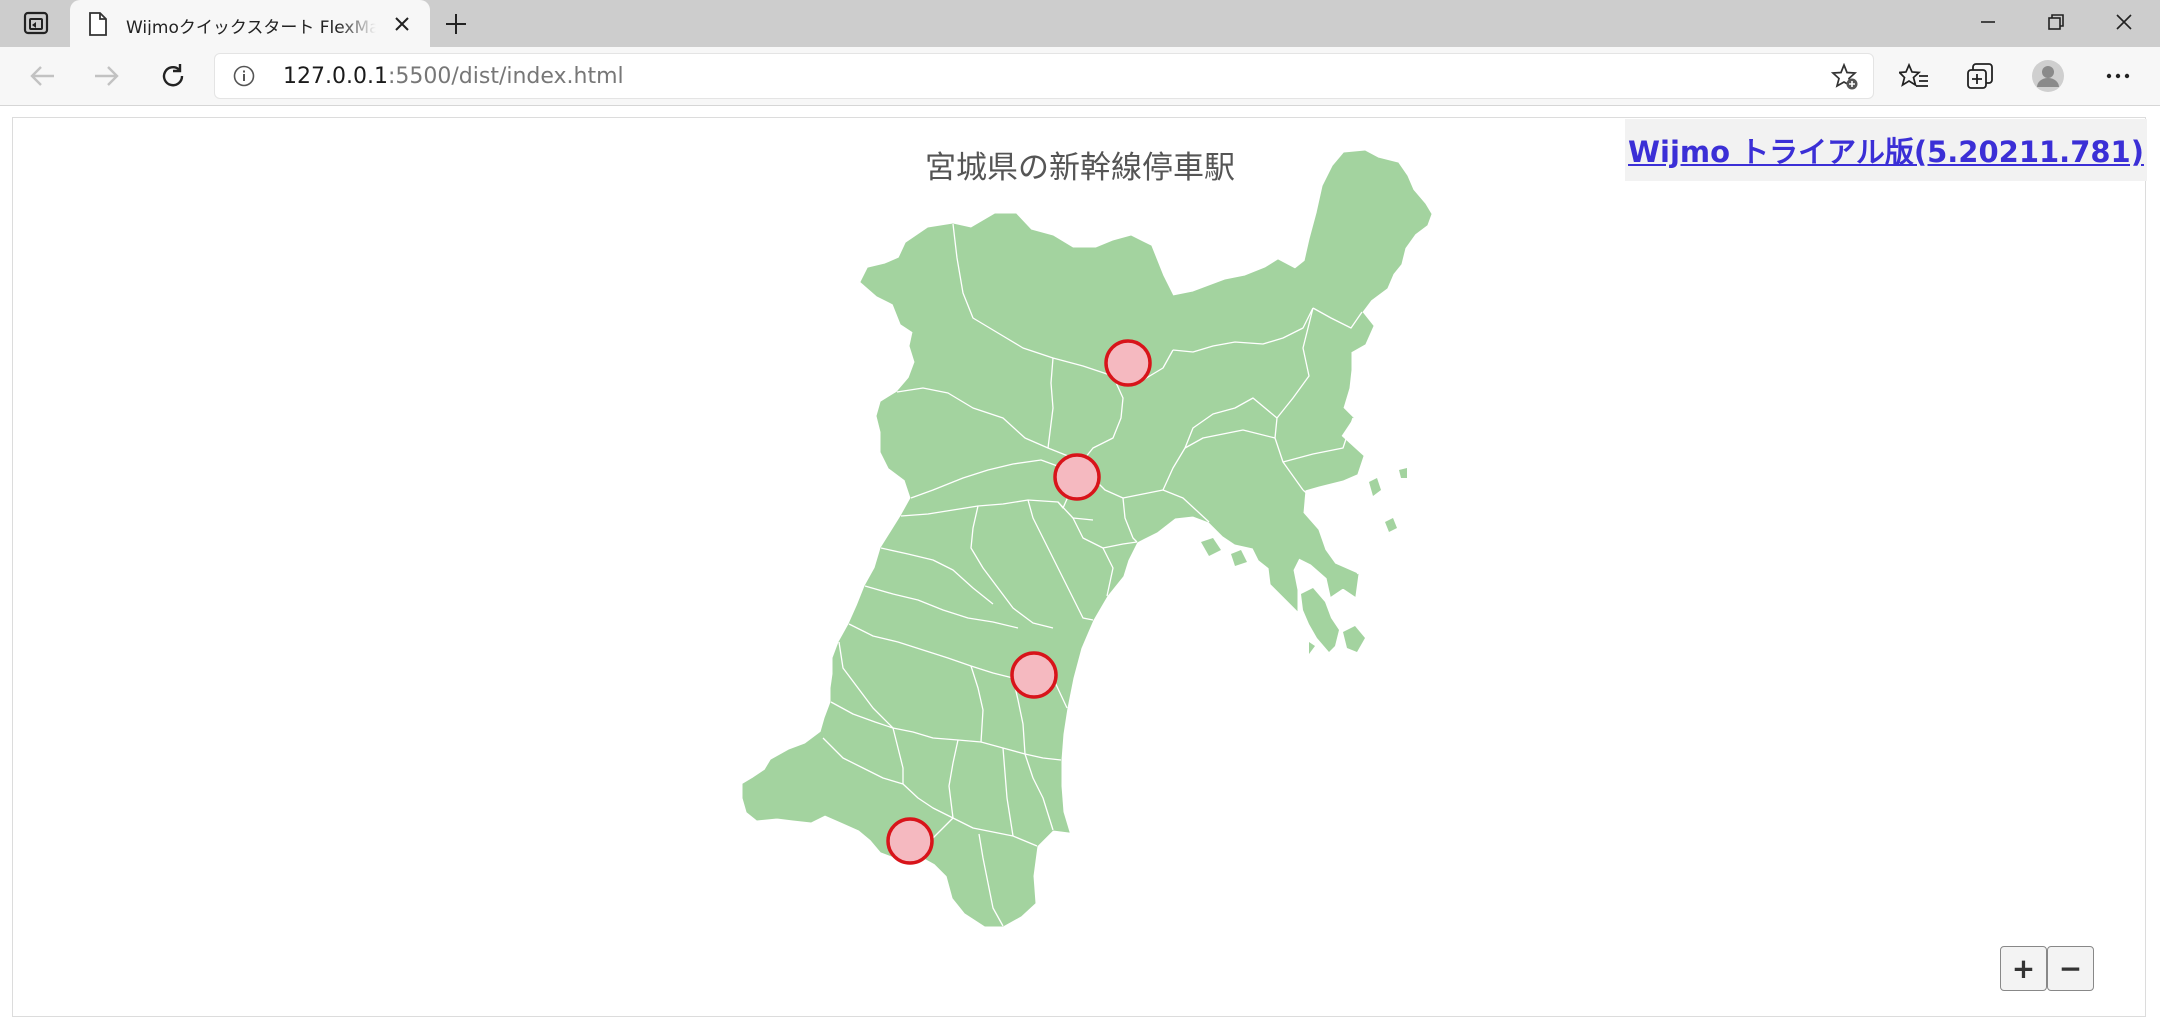 This screenshot has height=1033, width=2160. I want to click on address-bar: 127.0.0.1:5500/dist/index.html, so click(1044, 76).